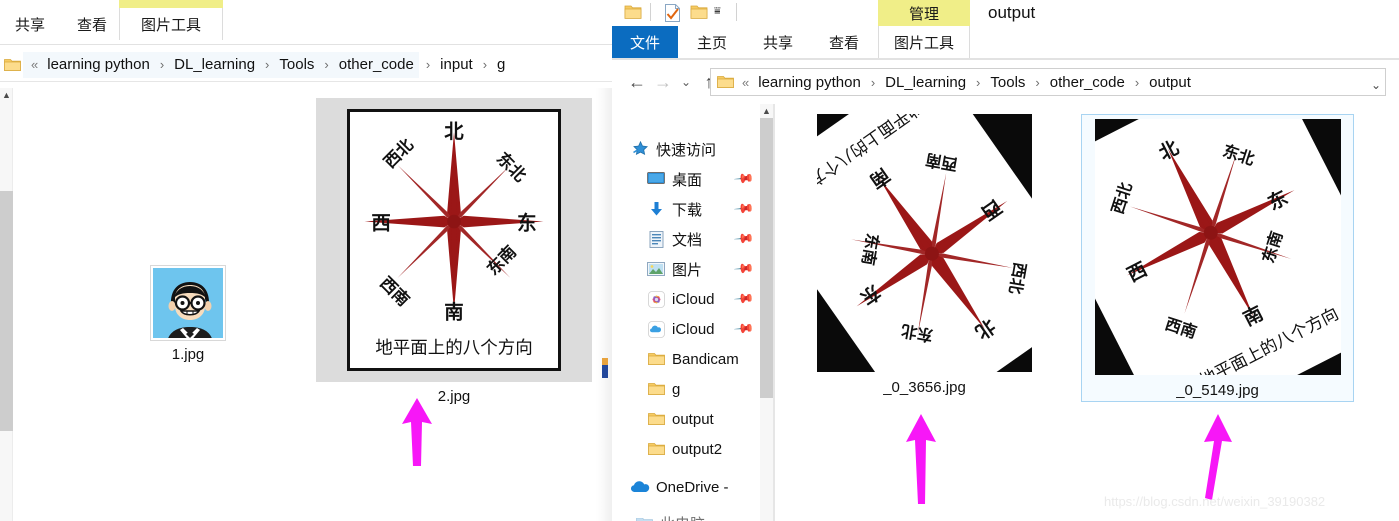 The width and height of the screenshot is (1399, 521). What do you see at coordinates (744, 329) in the screenshot?
I see `pin-icon-icloud-drive: 📌` at bounding box center [744, 329].